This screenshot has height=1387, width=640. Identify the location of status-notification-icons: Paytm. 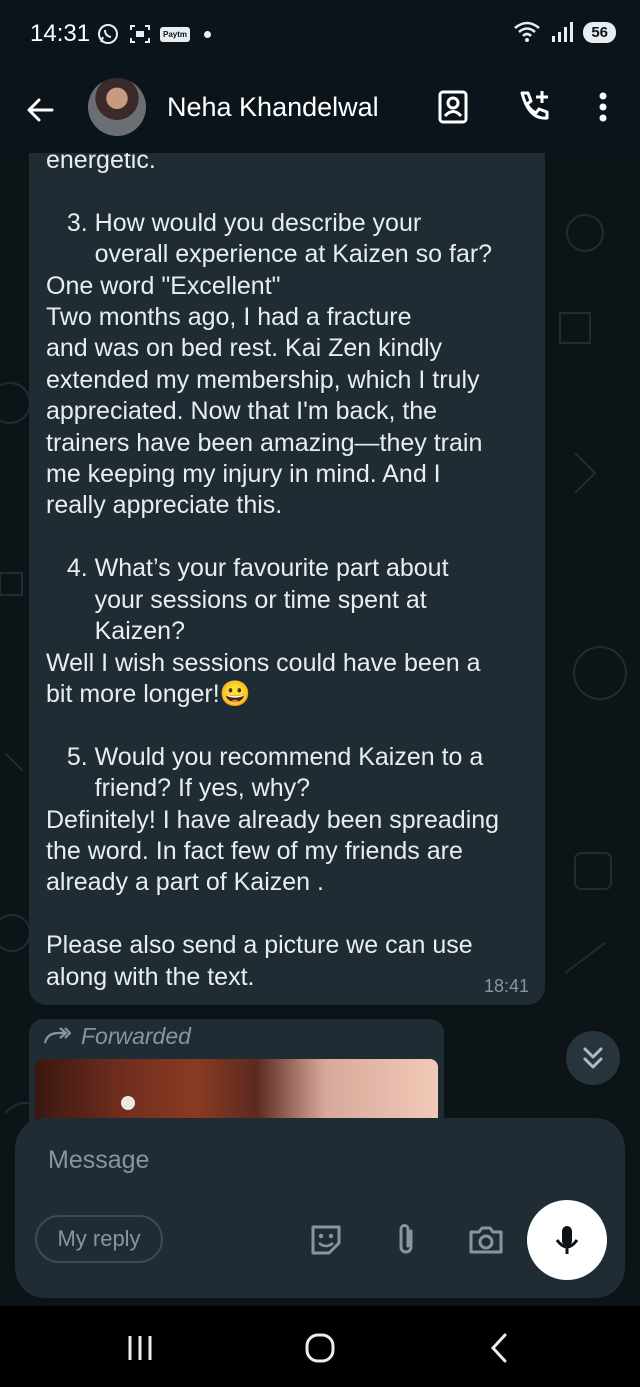
(154, 34).